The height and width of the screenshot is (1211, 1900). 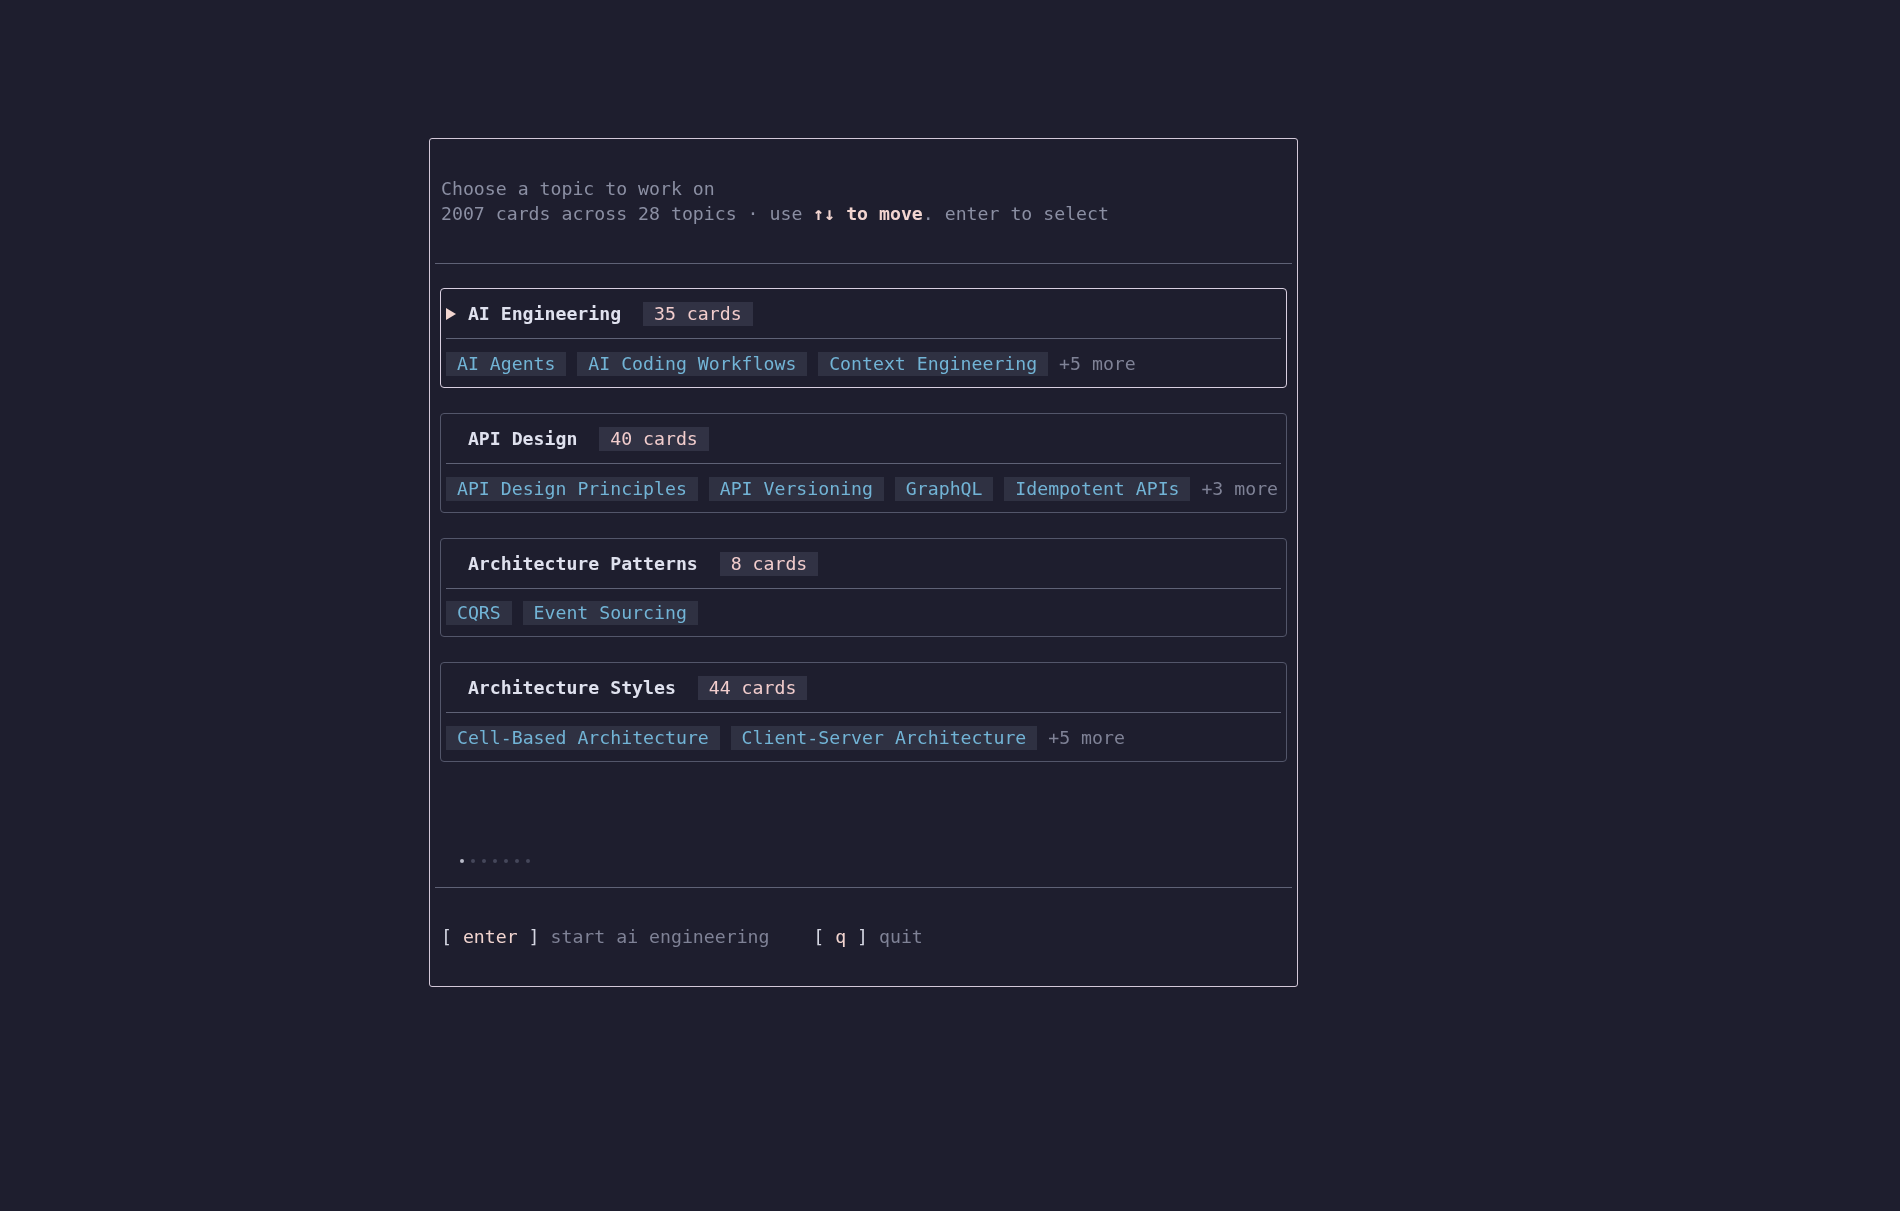 What do you see at coordinates (841, 937) in the screenshot?
I see `key-hint: [ q ]` at bounding box center [841, 937].